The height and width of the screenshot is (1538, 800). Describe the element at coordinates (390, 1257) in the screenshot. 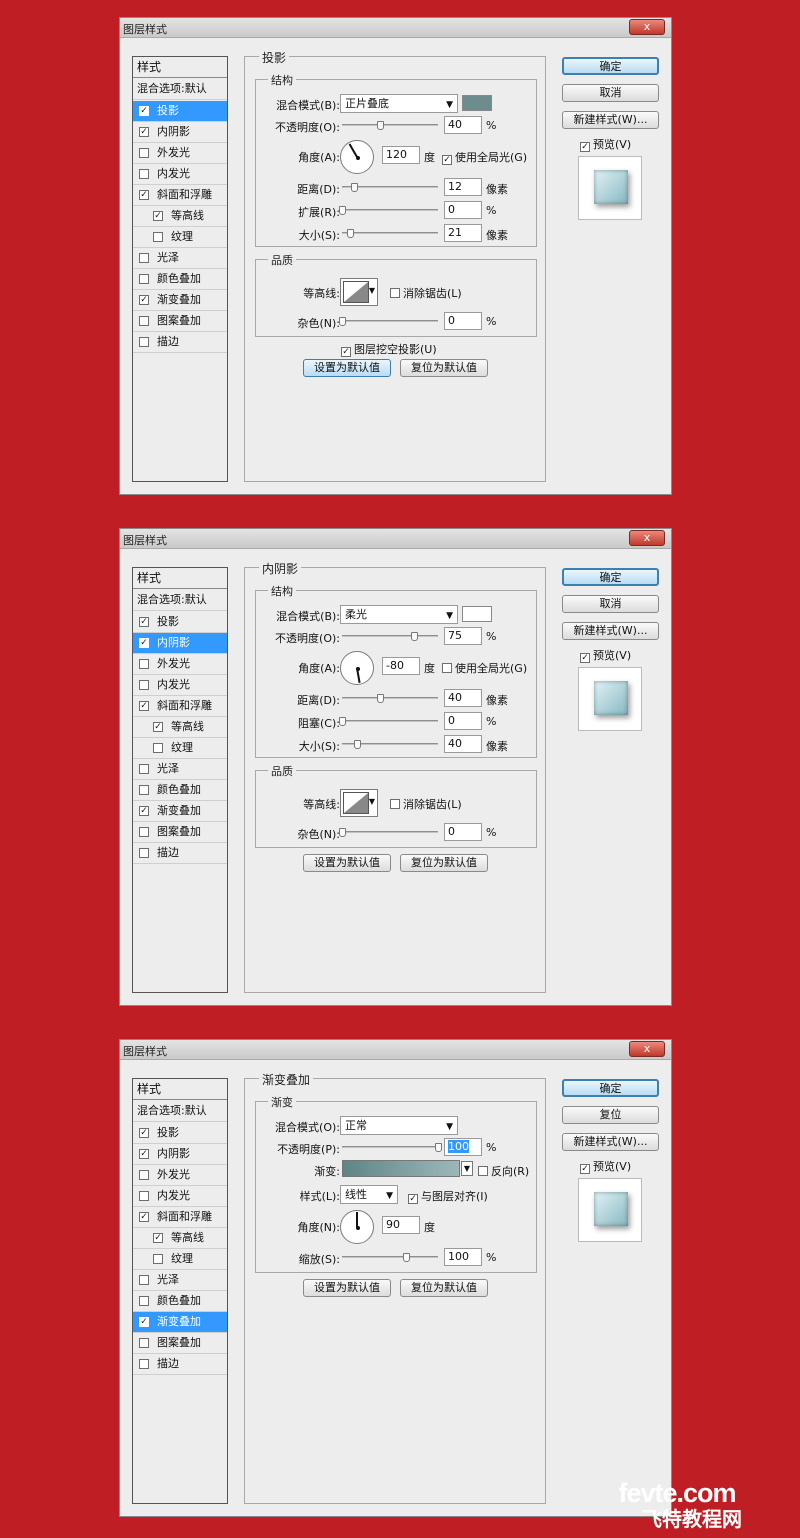

I see `scale-slider` at that location.